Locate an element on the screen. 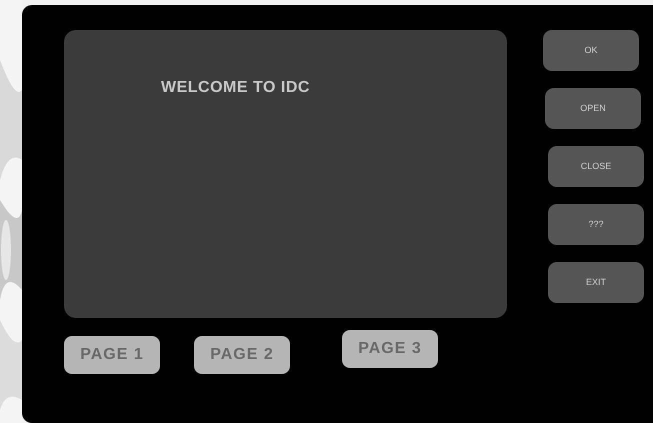 This screenshot has height=423, width=653. side-button: ??? is located at coordinates (596, 224).